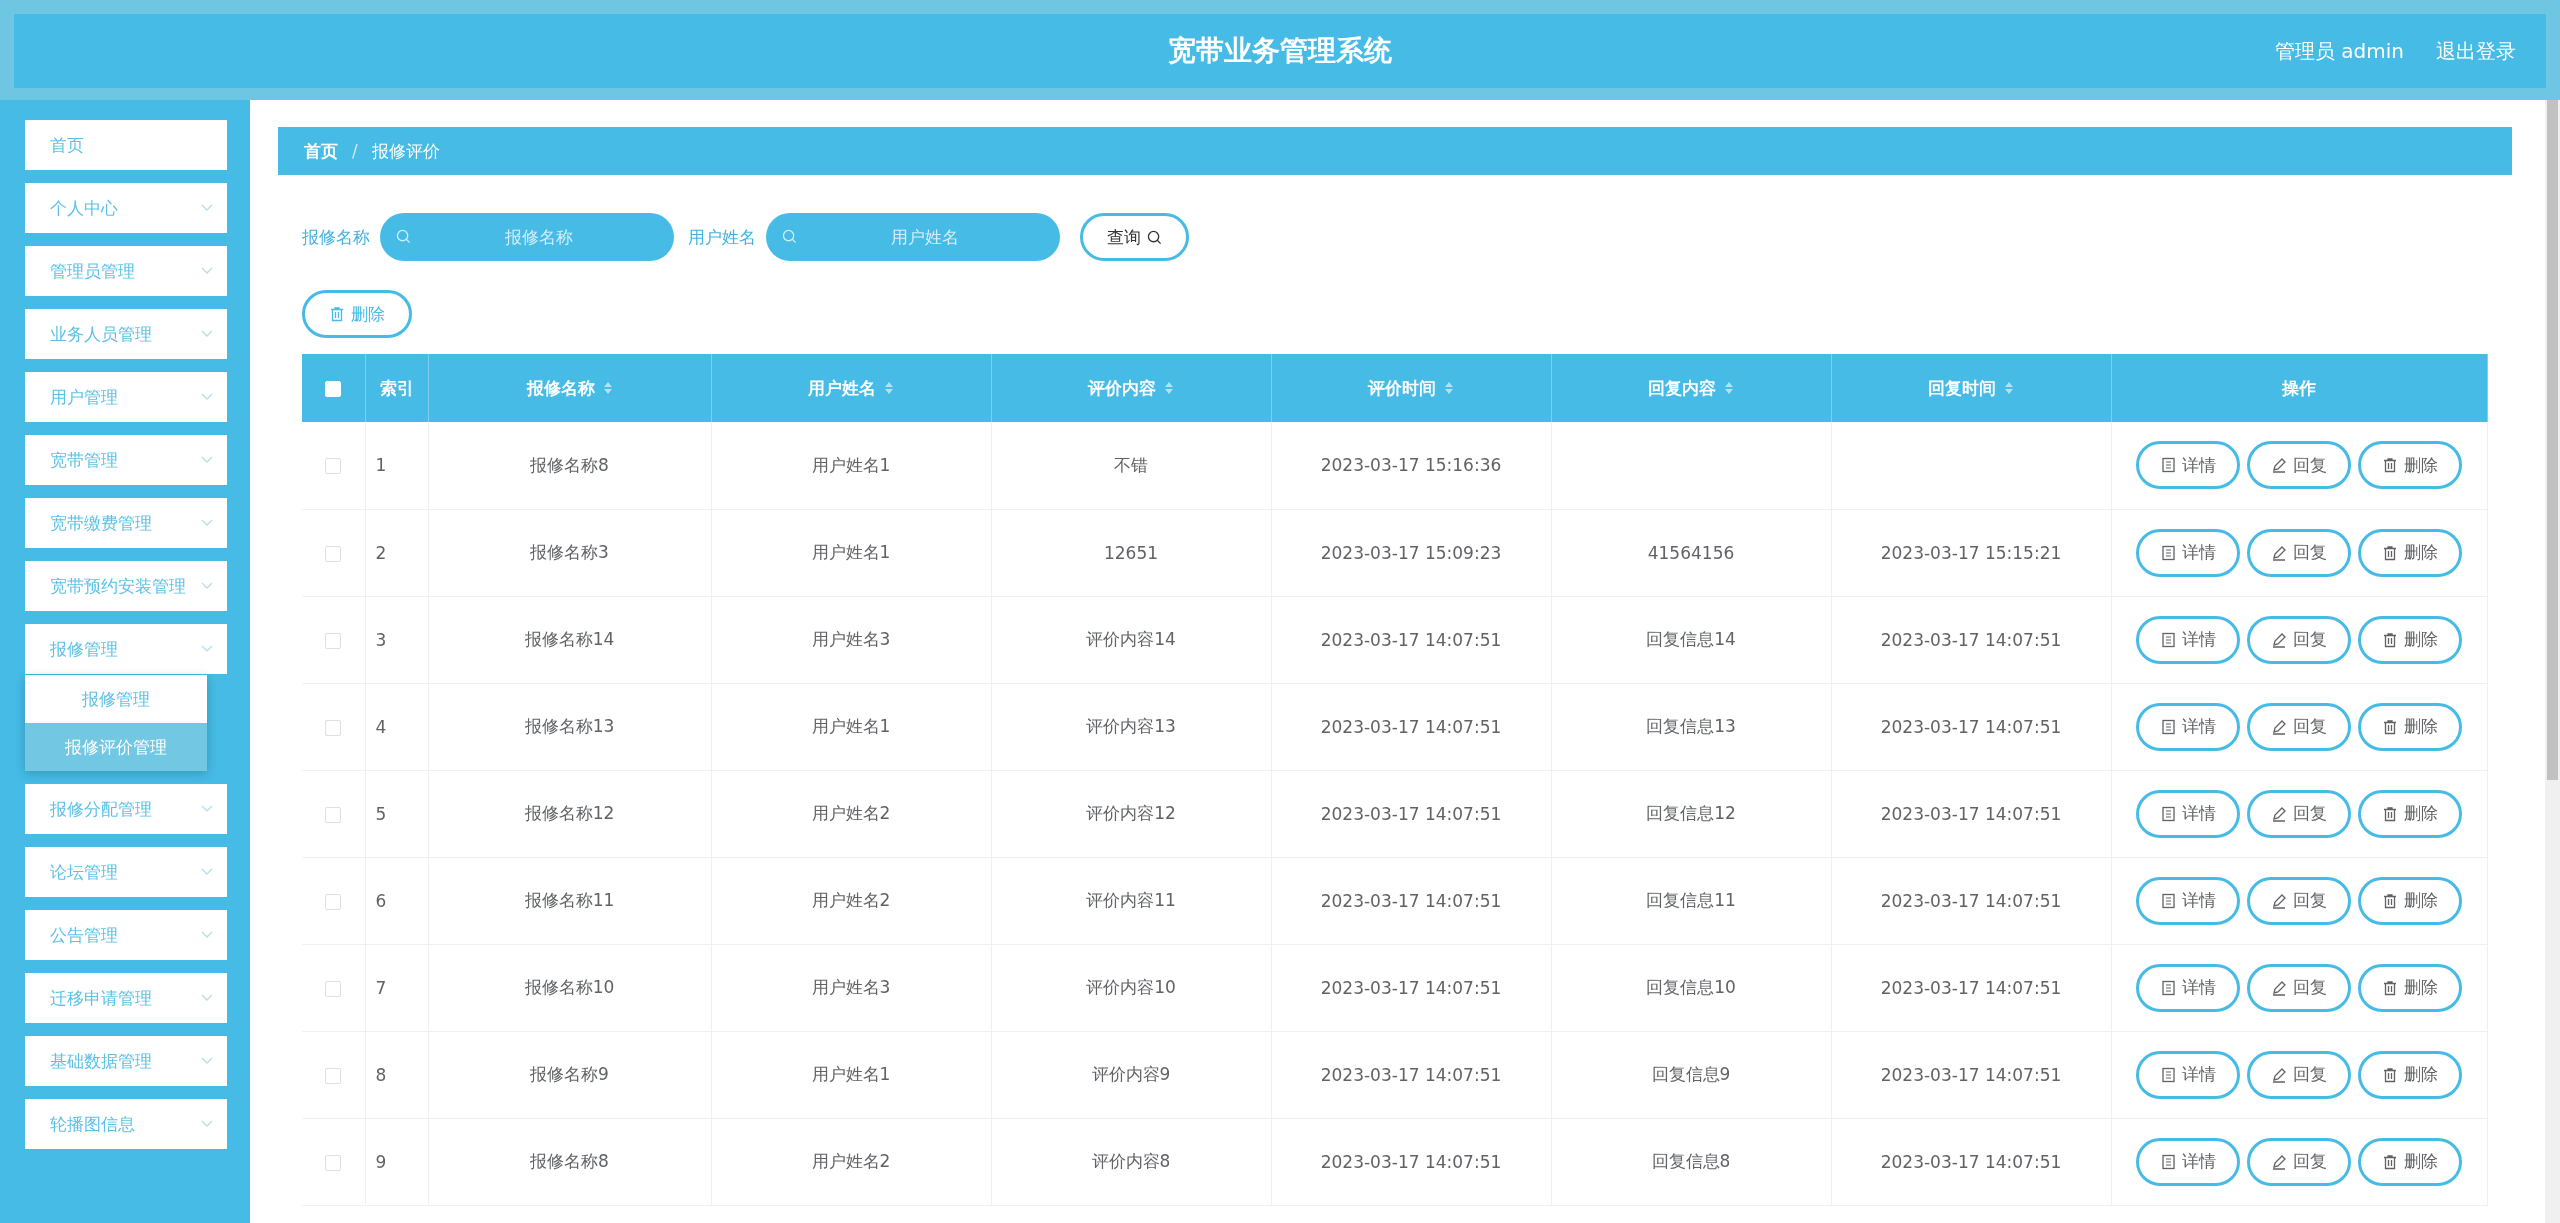  I want to click on table-cell: 回复信息14, so click(1691, 639).